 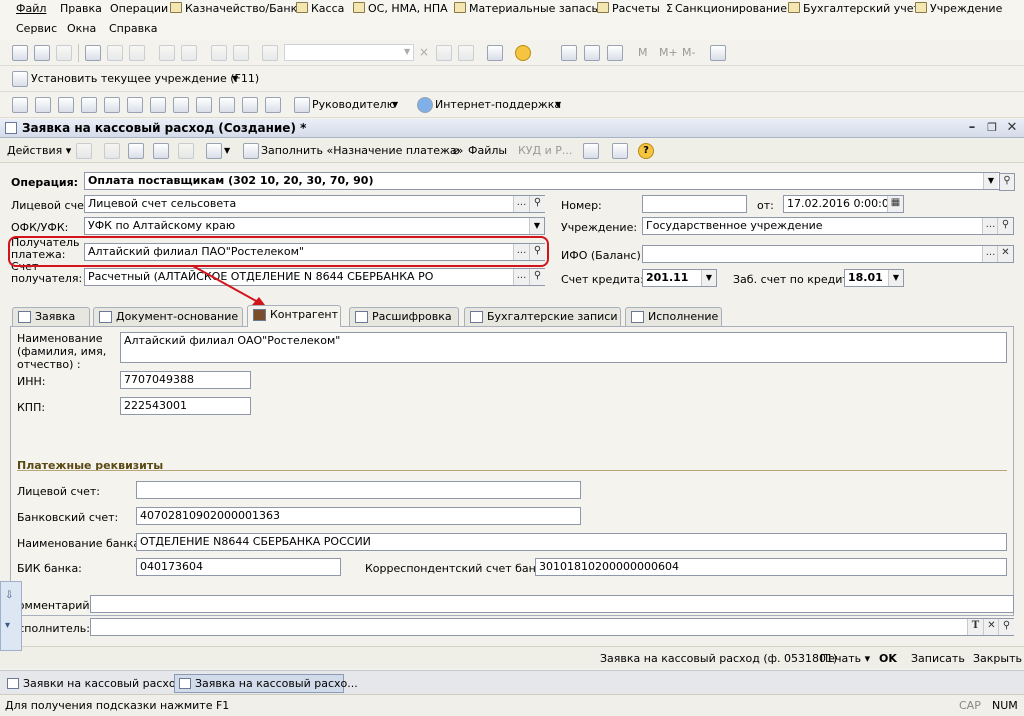 What do you see at coordinates (11, 616) in the screenshot?
I see `side-panel: ⇩ ▾` at bounding box center [11, 616].